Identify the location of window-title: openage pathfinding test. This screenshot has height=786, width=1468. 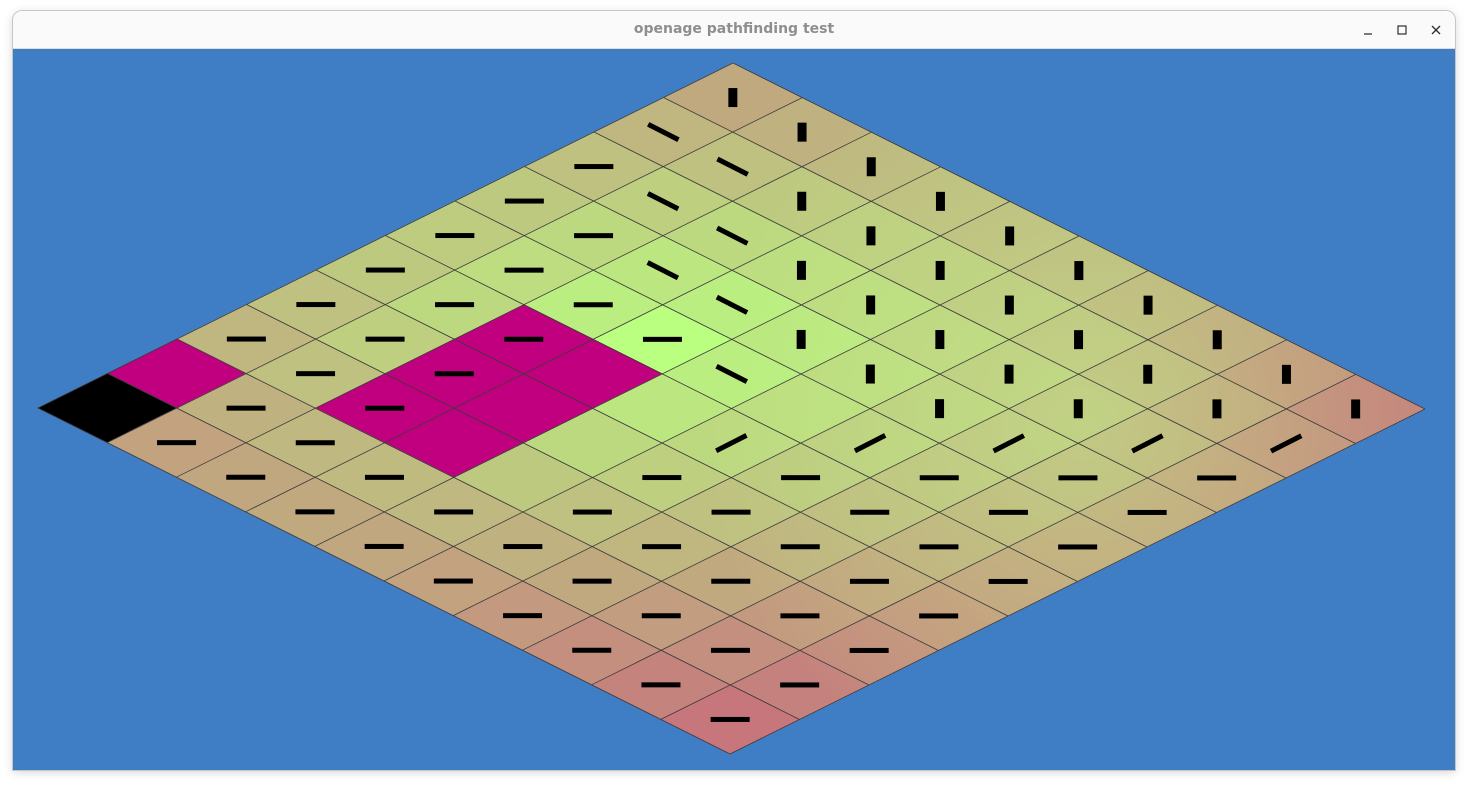
(734, 29).